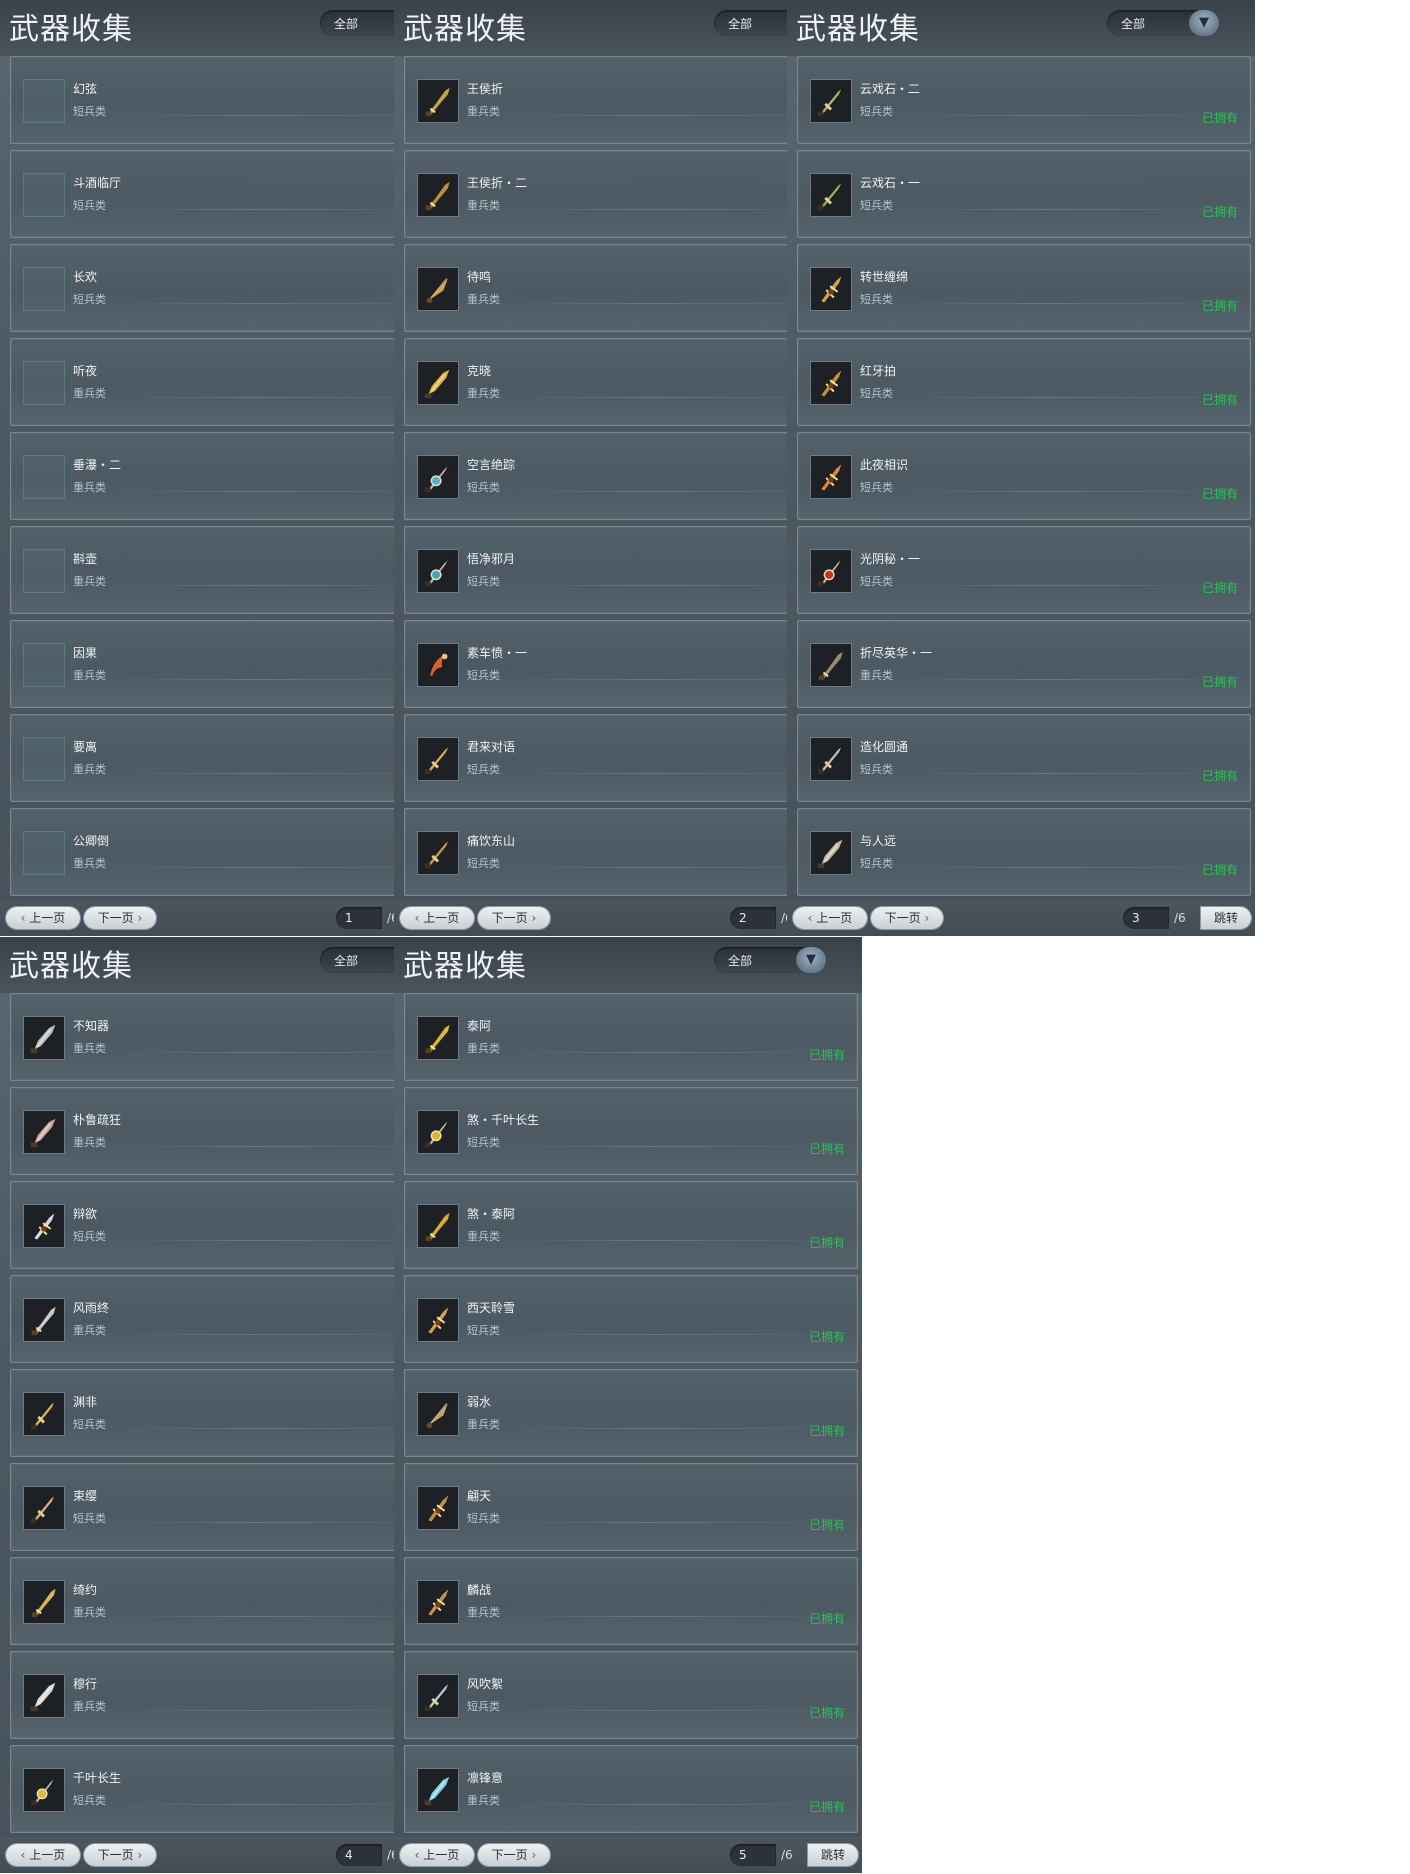  Describe the element at coordinates (485, 1778) in the screenshot. I see `weapon-name: 凛锋意` at that location.